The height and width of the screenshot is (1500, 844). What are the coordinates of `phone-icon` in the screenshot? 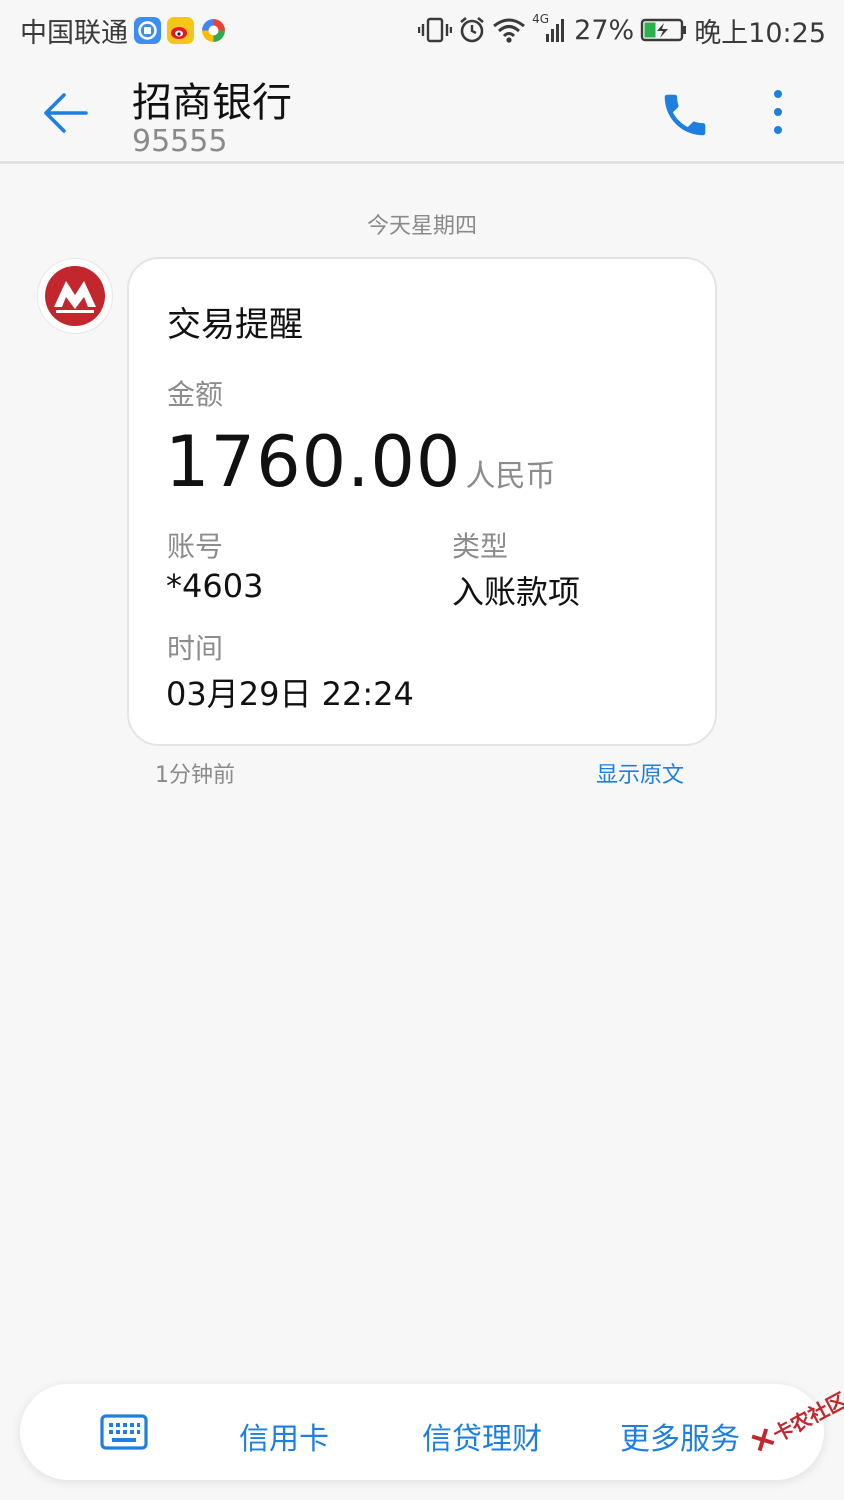 It's located at (685, 115).